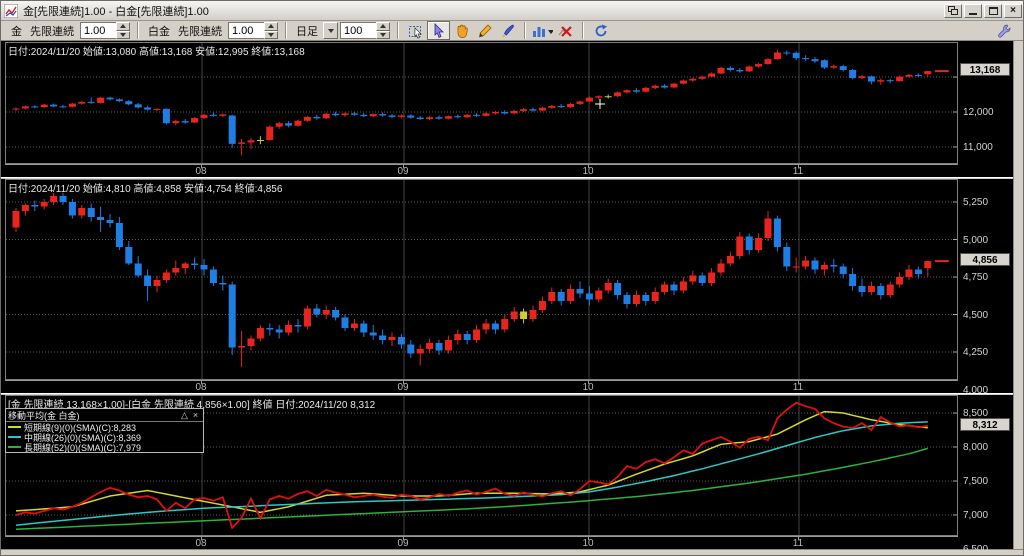  Describe the element at coordinates (98, 30) in the screenshot. I see `gold-multiplier-input` at that location.